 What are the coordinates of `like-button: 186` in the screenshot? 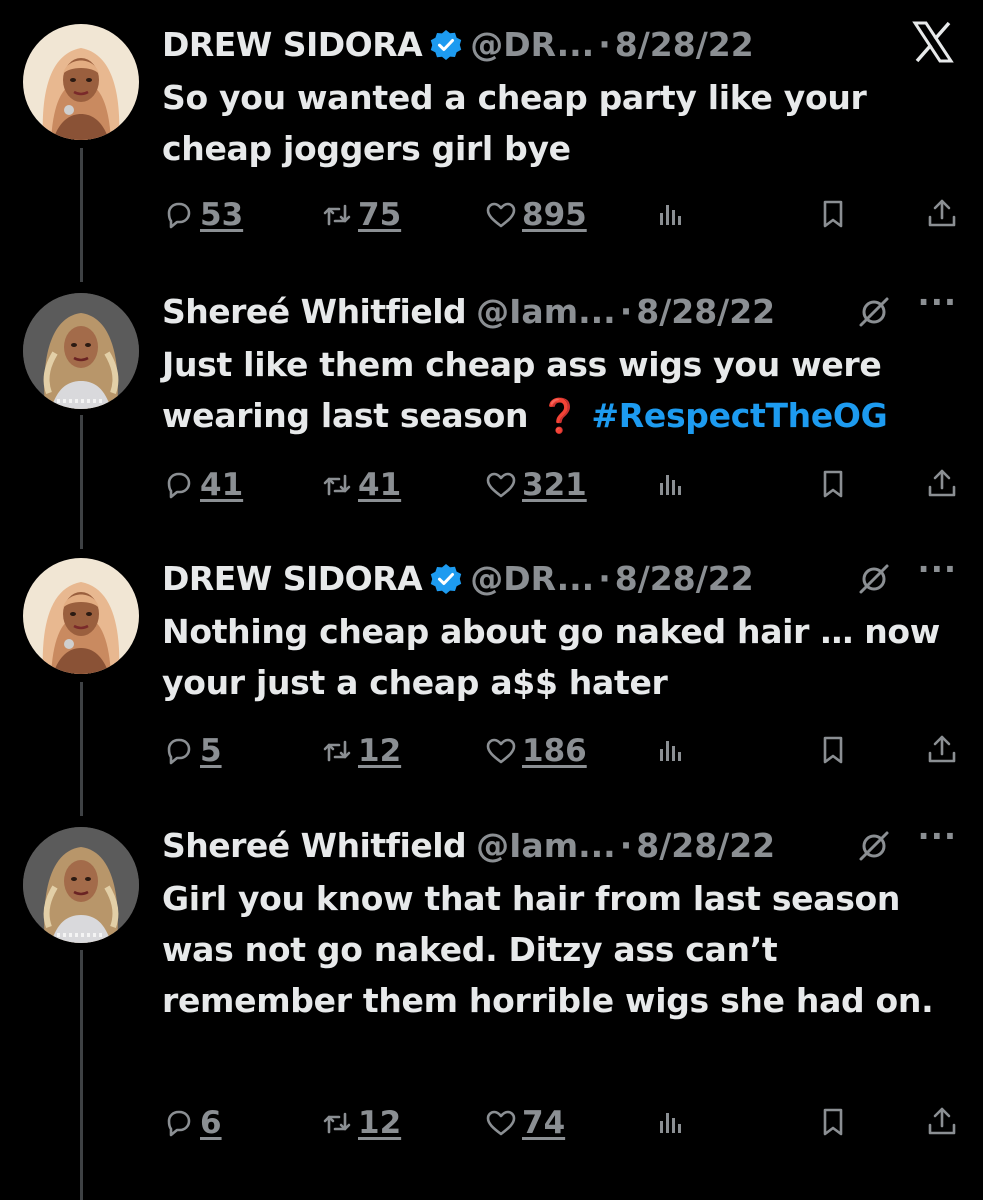 It's located at (535, 751).